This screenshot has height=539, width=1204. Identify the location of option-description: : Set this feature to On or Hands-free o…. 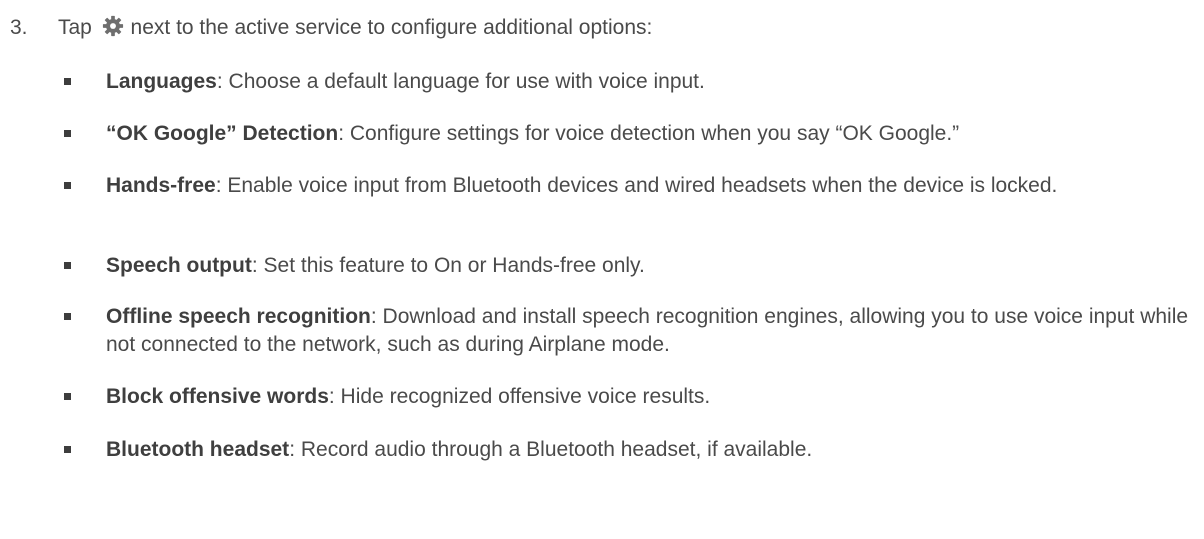
(448, 265).